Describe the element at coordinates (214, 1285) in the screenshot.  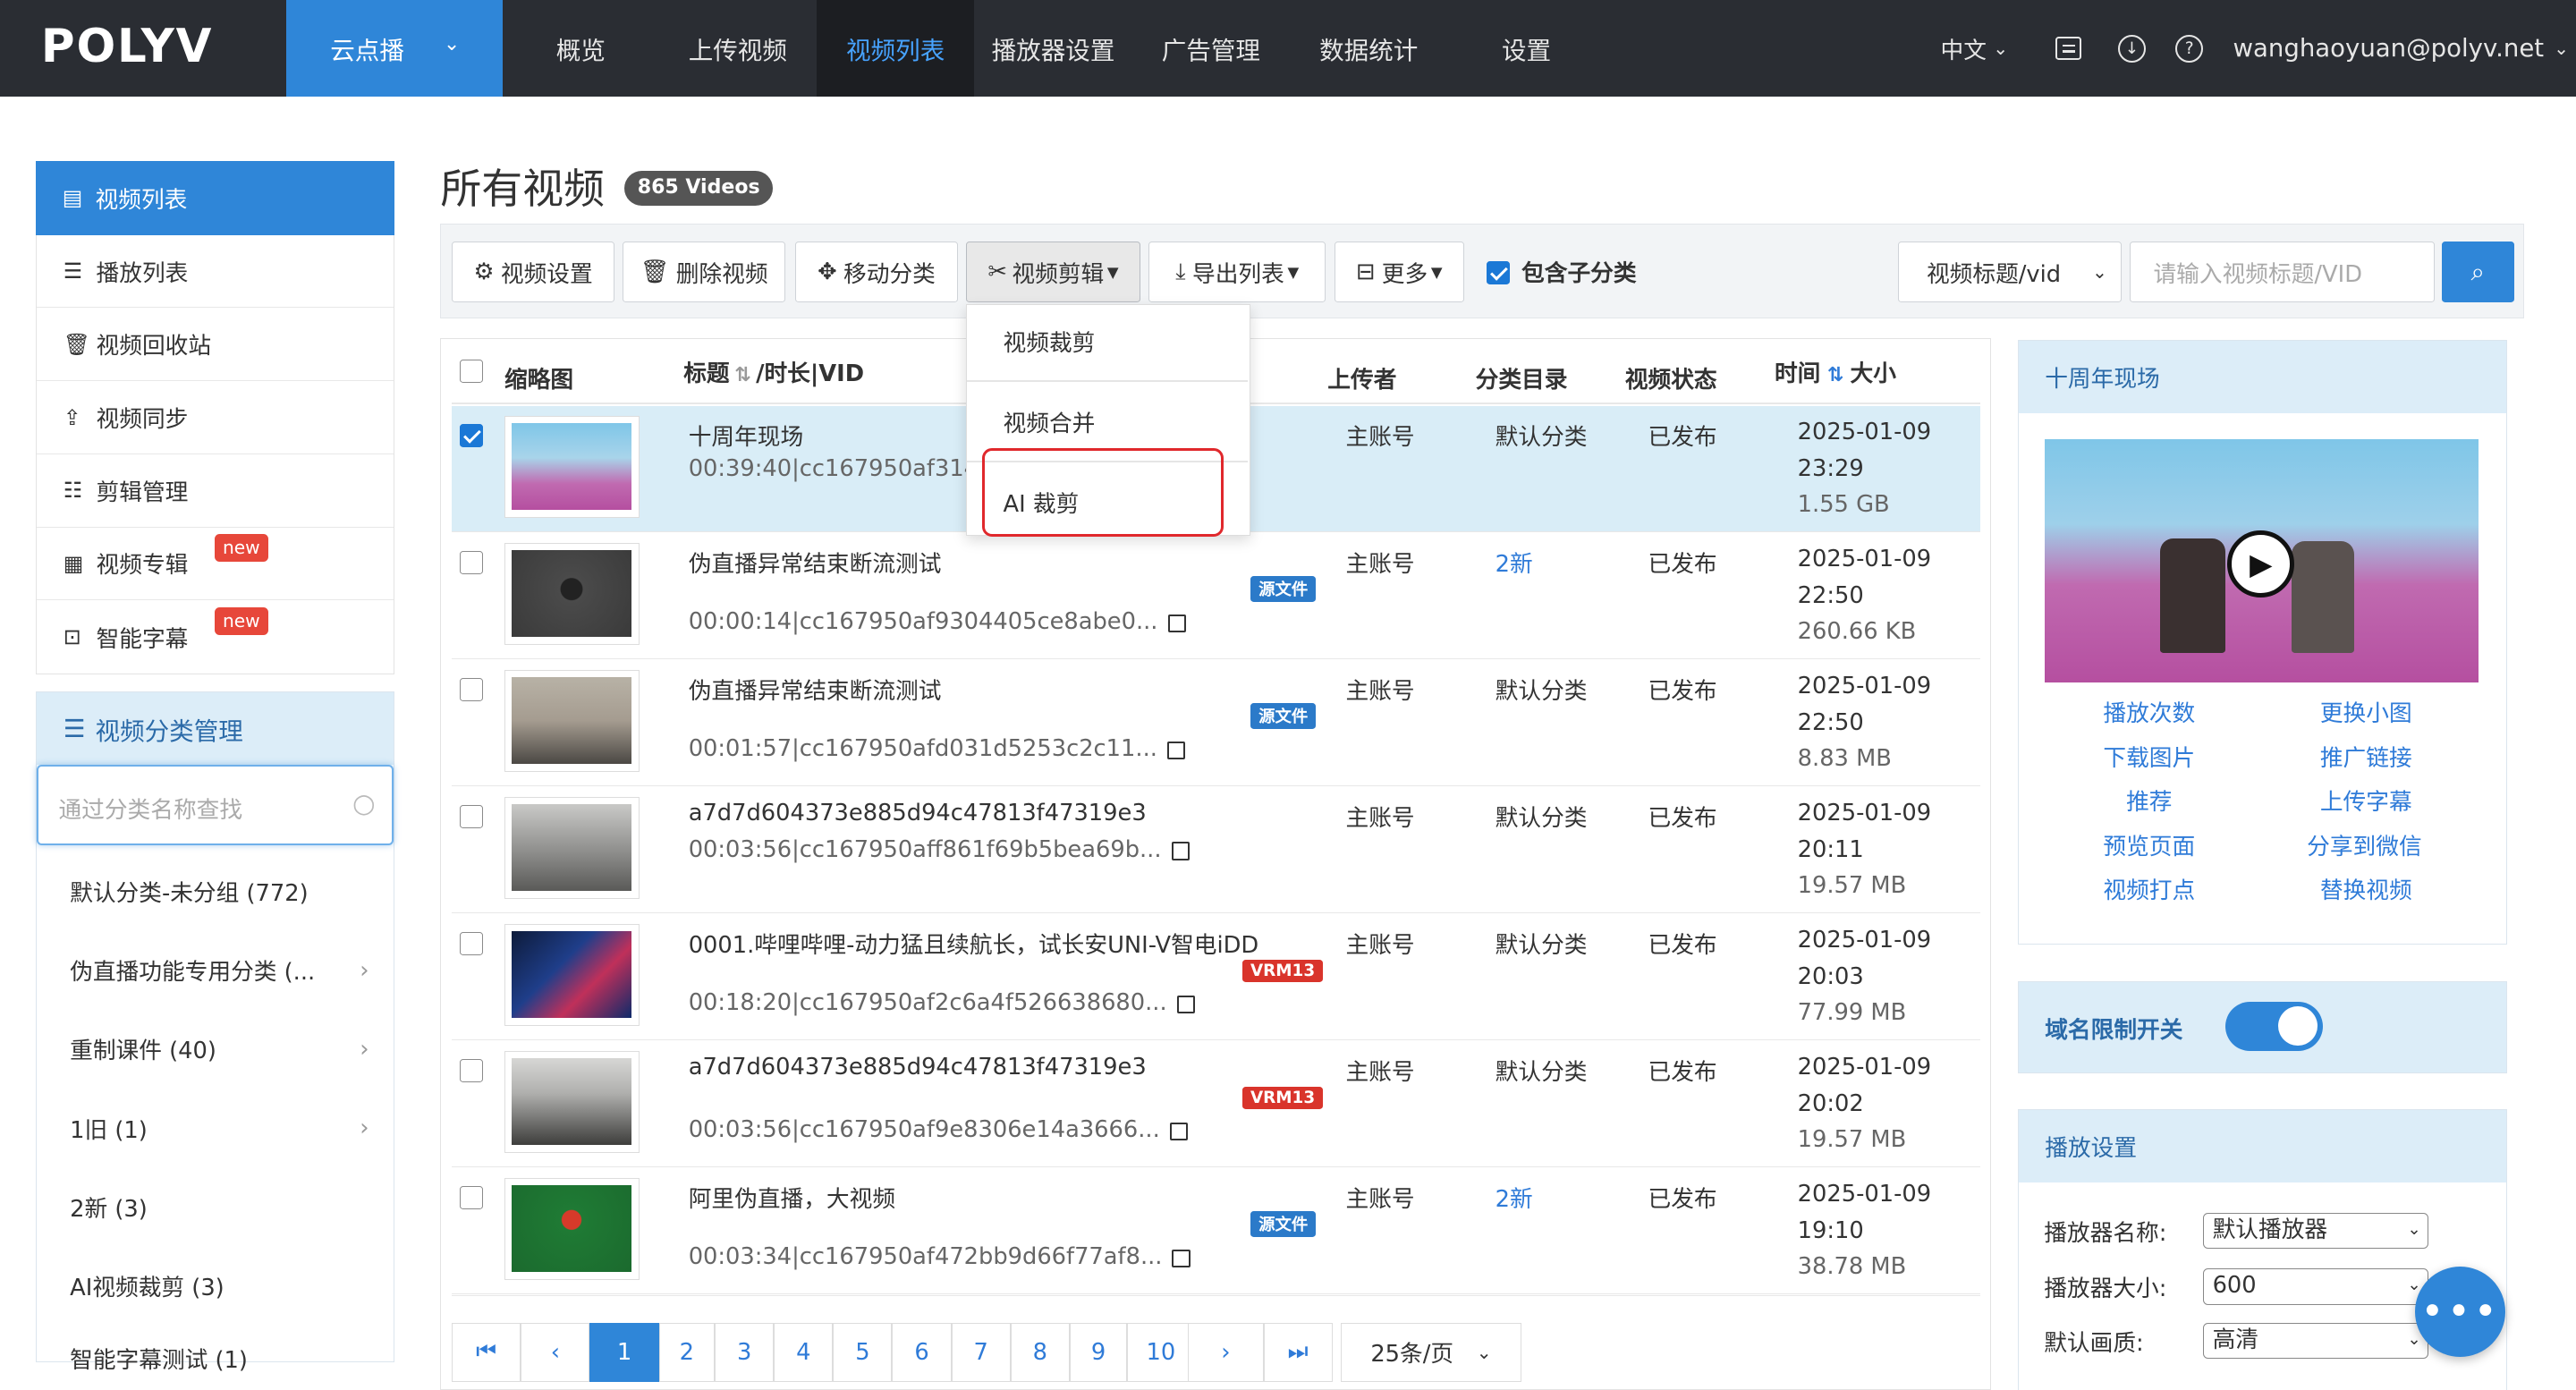
I see `category-item: AI视频裁剪 (3)` at that location.